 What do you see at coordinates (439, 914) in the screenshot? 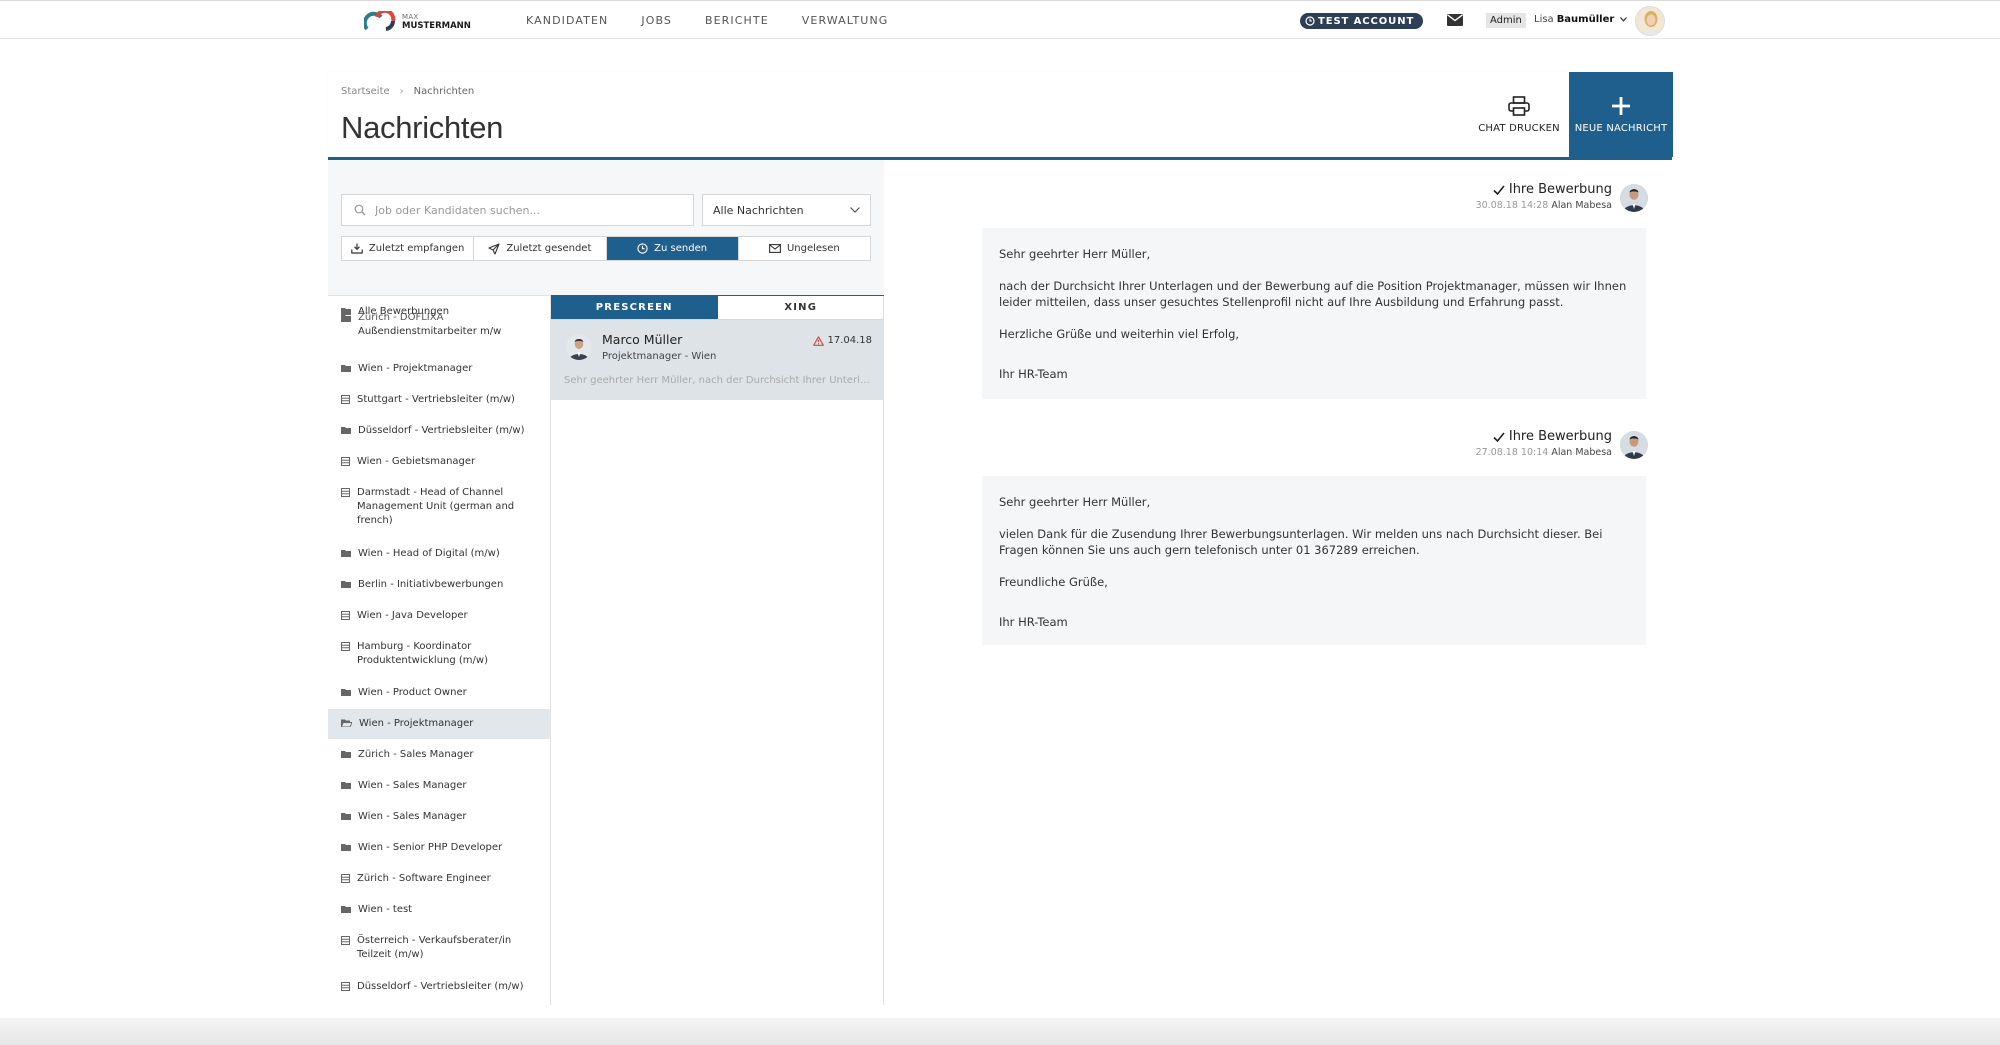
I see `folder-item: Wien - test` at bounding box center [439, 914].